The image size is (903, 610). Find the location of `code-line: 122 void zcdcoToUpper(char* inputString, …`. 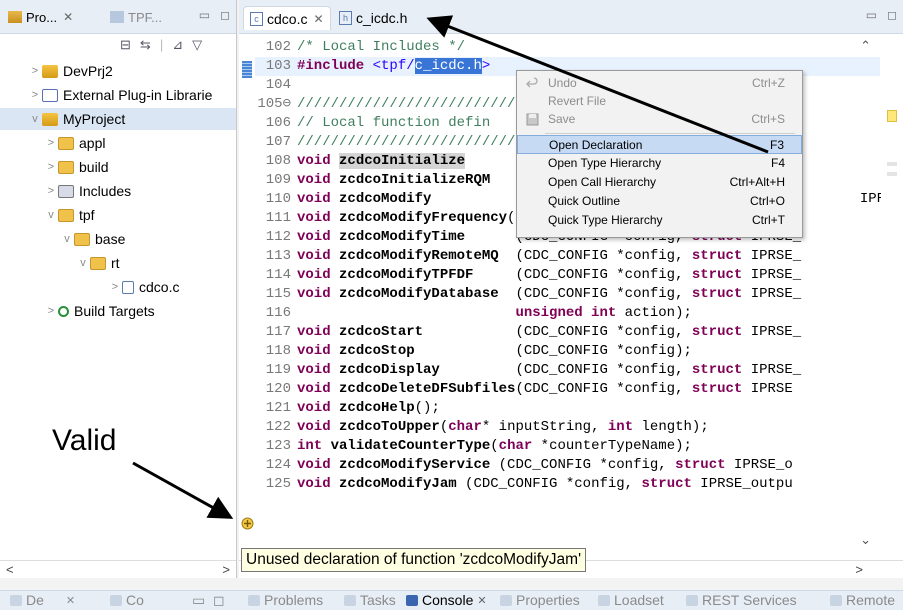

code-line: 122 void zcdcoToUpper(char* inputString, … is located at coordinates (482, 427).